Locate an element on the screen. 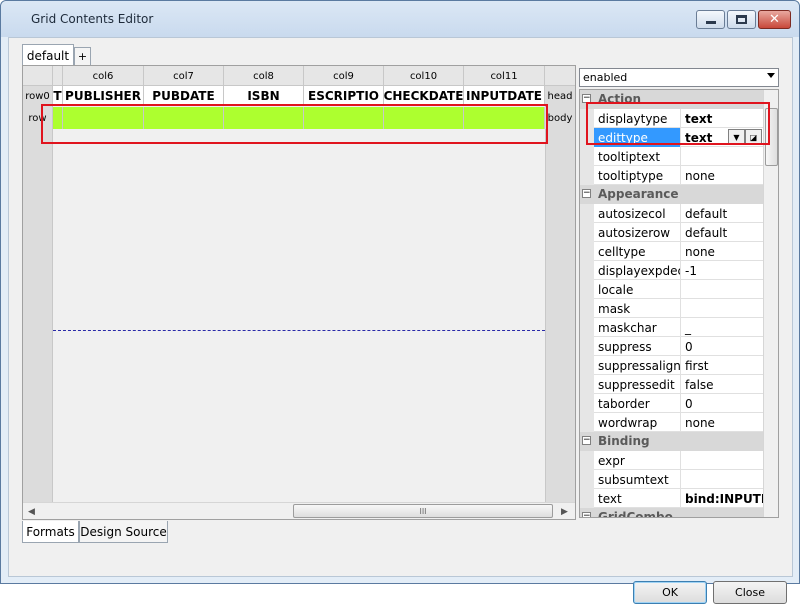  property-name: celltype is located at coordinates (637, 251).